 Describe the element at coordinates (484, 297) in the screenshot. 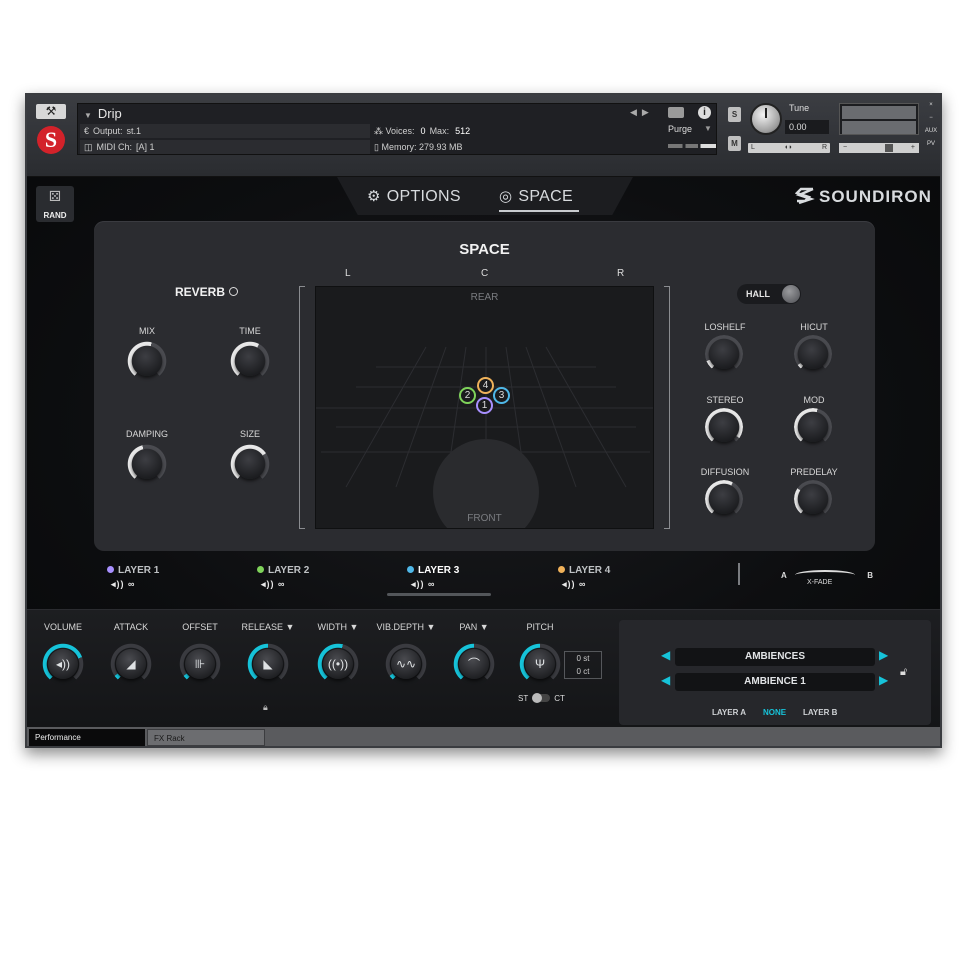

I see `rear-label: REAR` at that location.